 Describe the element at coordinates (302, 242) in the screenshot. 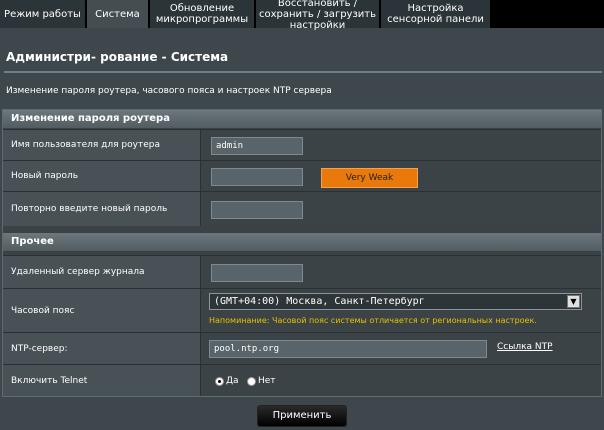

I see `misc-section-header: Прочее` at that location.